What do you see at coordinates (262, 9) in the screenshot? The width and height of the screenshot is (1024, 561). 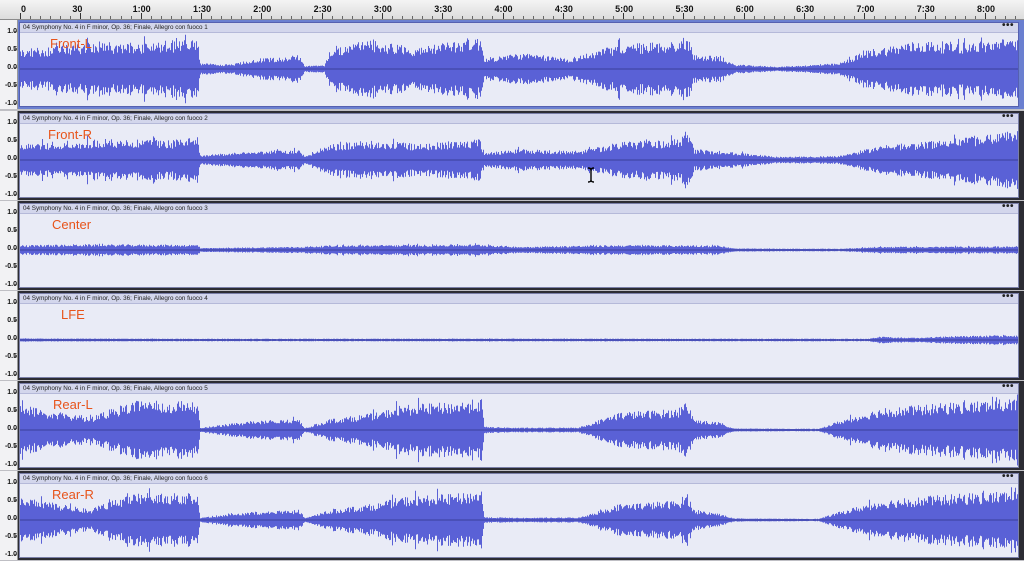 I see `ruler-time-label: 2:00` at bounding box center [262, 9].